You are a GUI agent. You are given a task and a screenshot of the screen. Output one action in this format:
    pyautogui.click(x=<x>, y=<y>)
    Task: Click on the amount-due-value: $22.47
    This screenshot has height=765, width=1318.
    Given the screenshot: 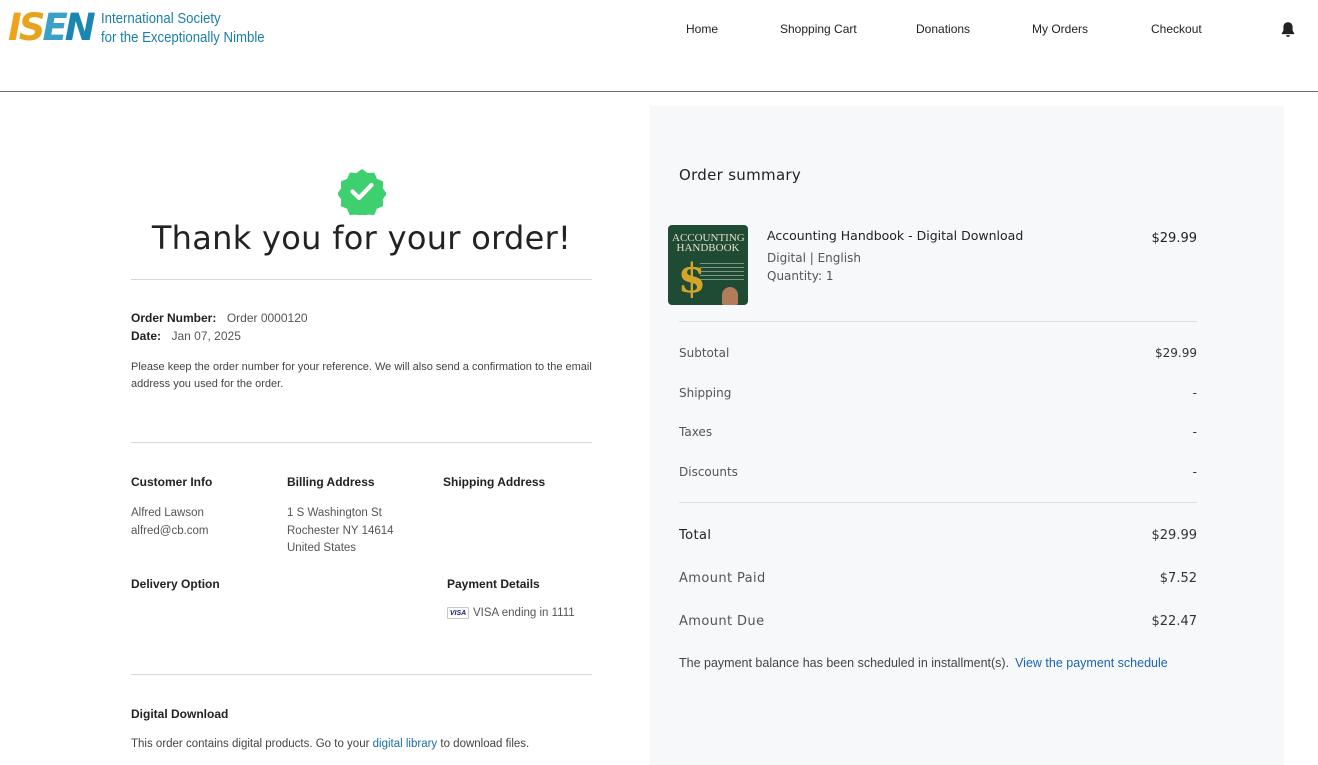 What is the action you would take?
    pyautogui.click(x=1174, y=621)
    